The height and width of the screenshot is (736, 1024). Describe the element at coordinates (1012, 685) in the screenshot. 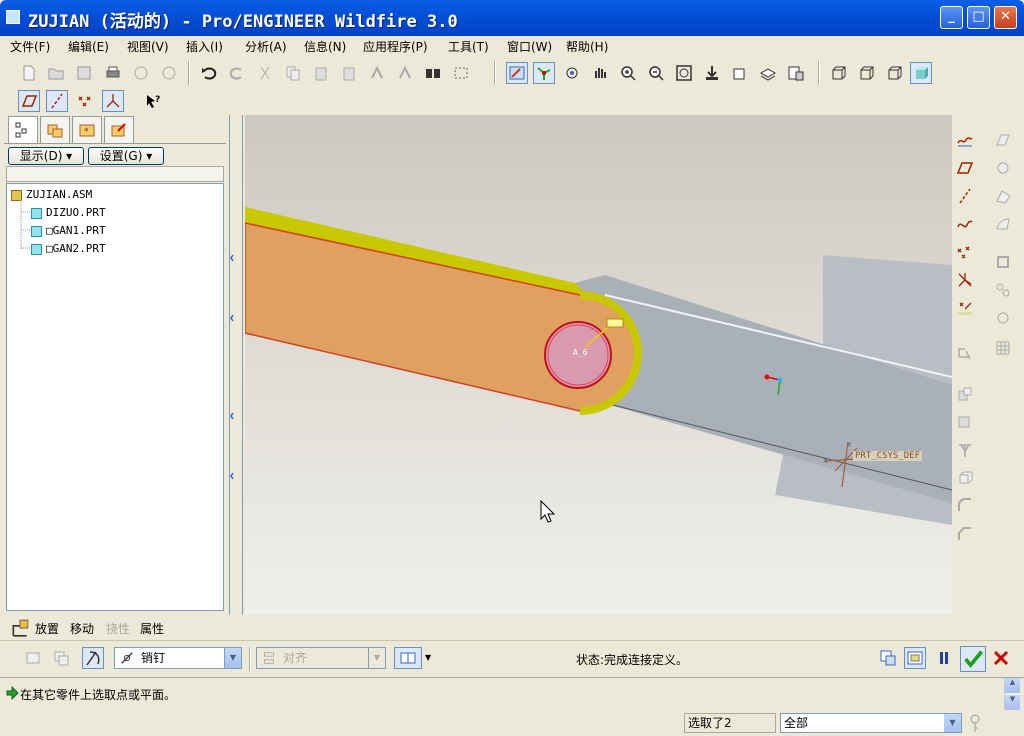

I see `scroll-up-icon: ▲` at that location.